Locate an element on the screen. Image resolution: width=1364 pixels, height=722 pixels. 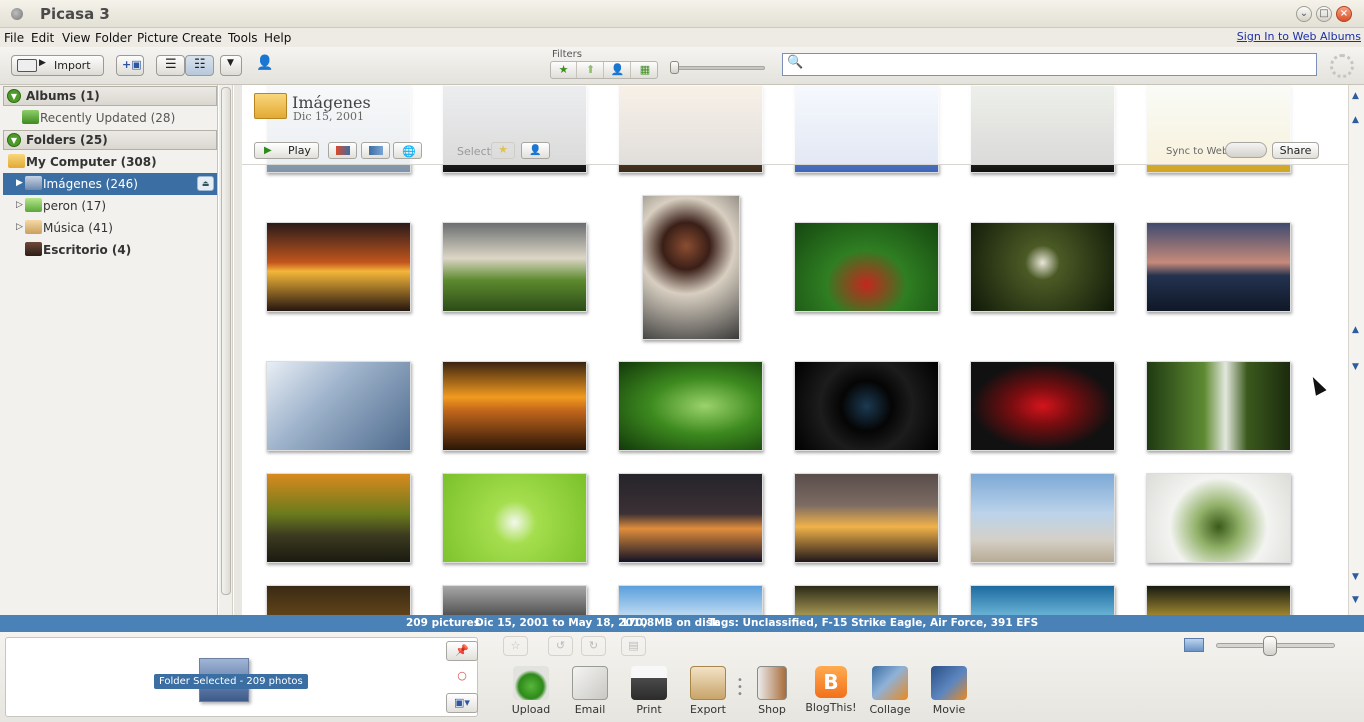
sidebar-scrollbar is located at coordinates (226, 350).